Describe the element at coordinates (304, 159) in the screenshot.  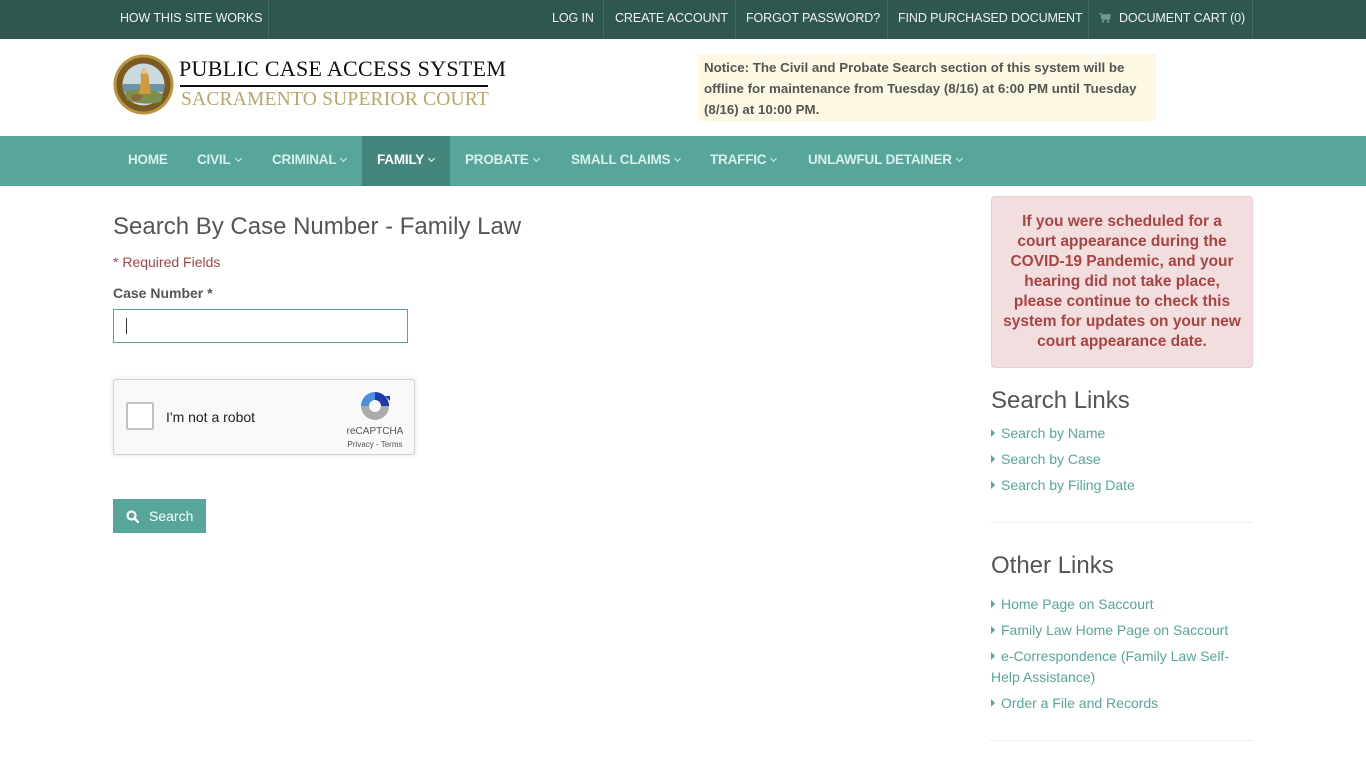
I see `nav-criminal-label: CRIMINAL` at that location.